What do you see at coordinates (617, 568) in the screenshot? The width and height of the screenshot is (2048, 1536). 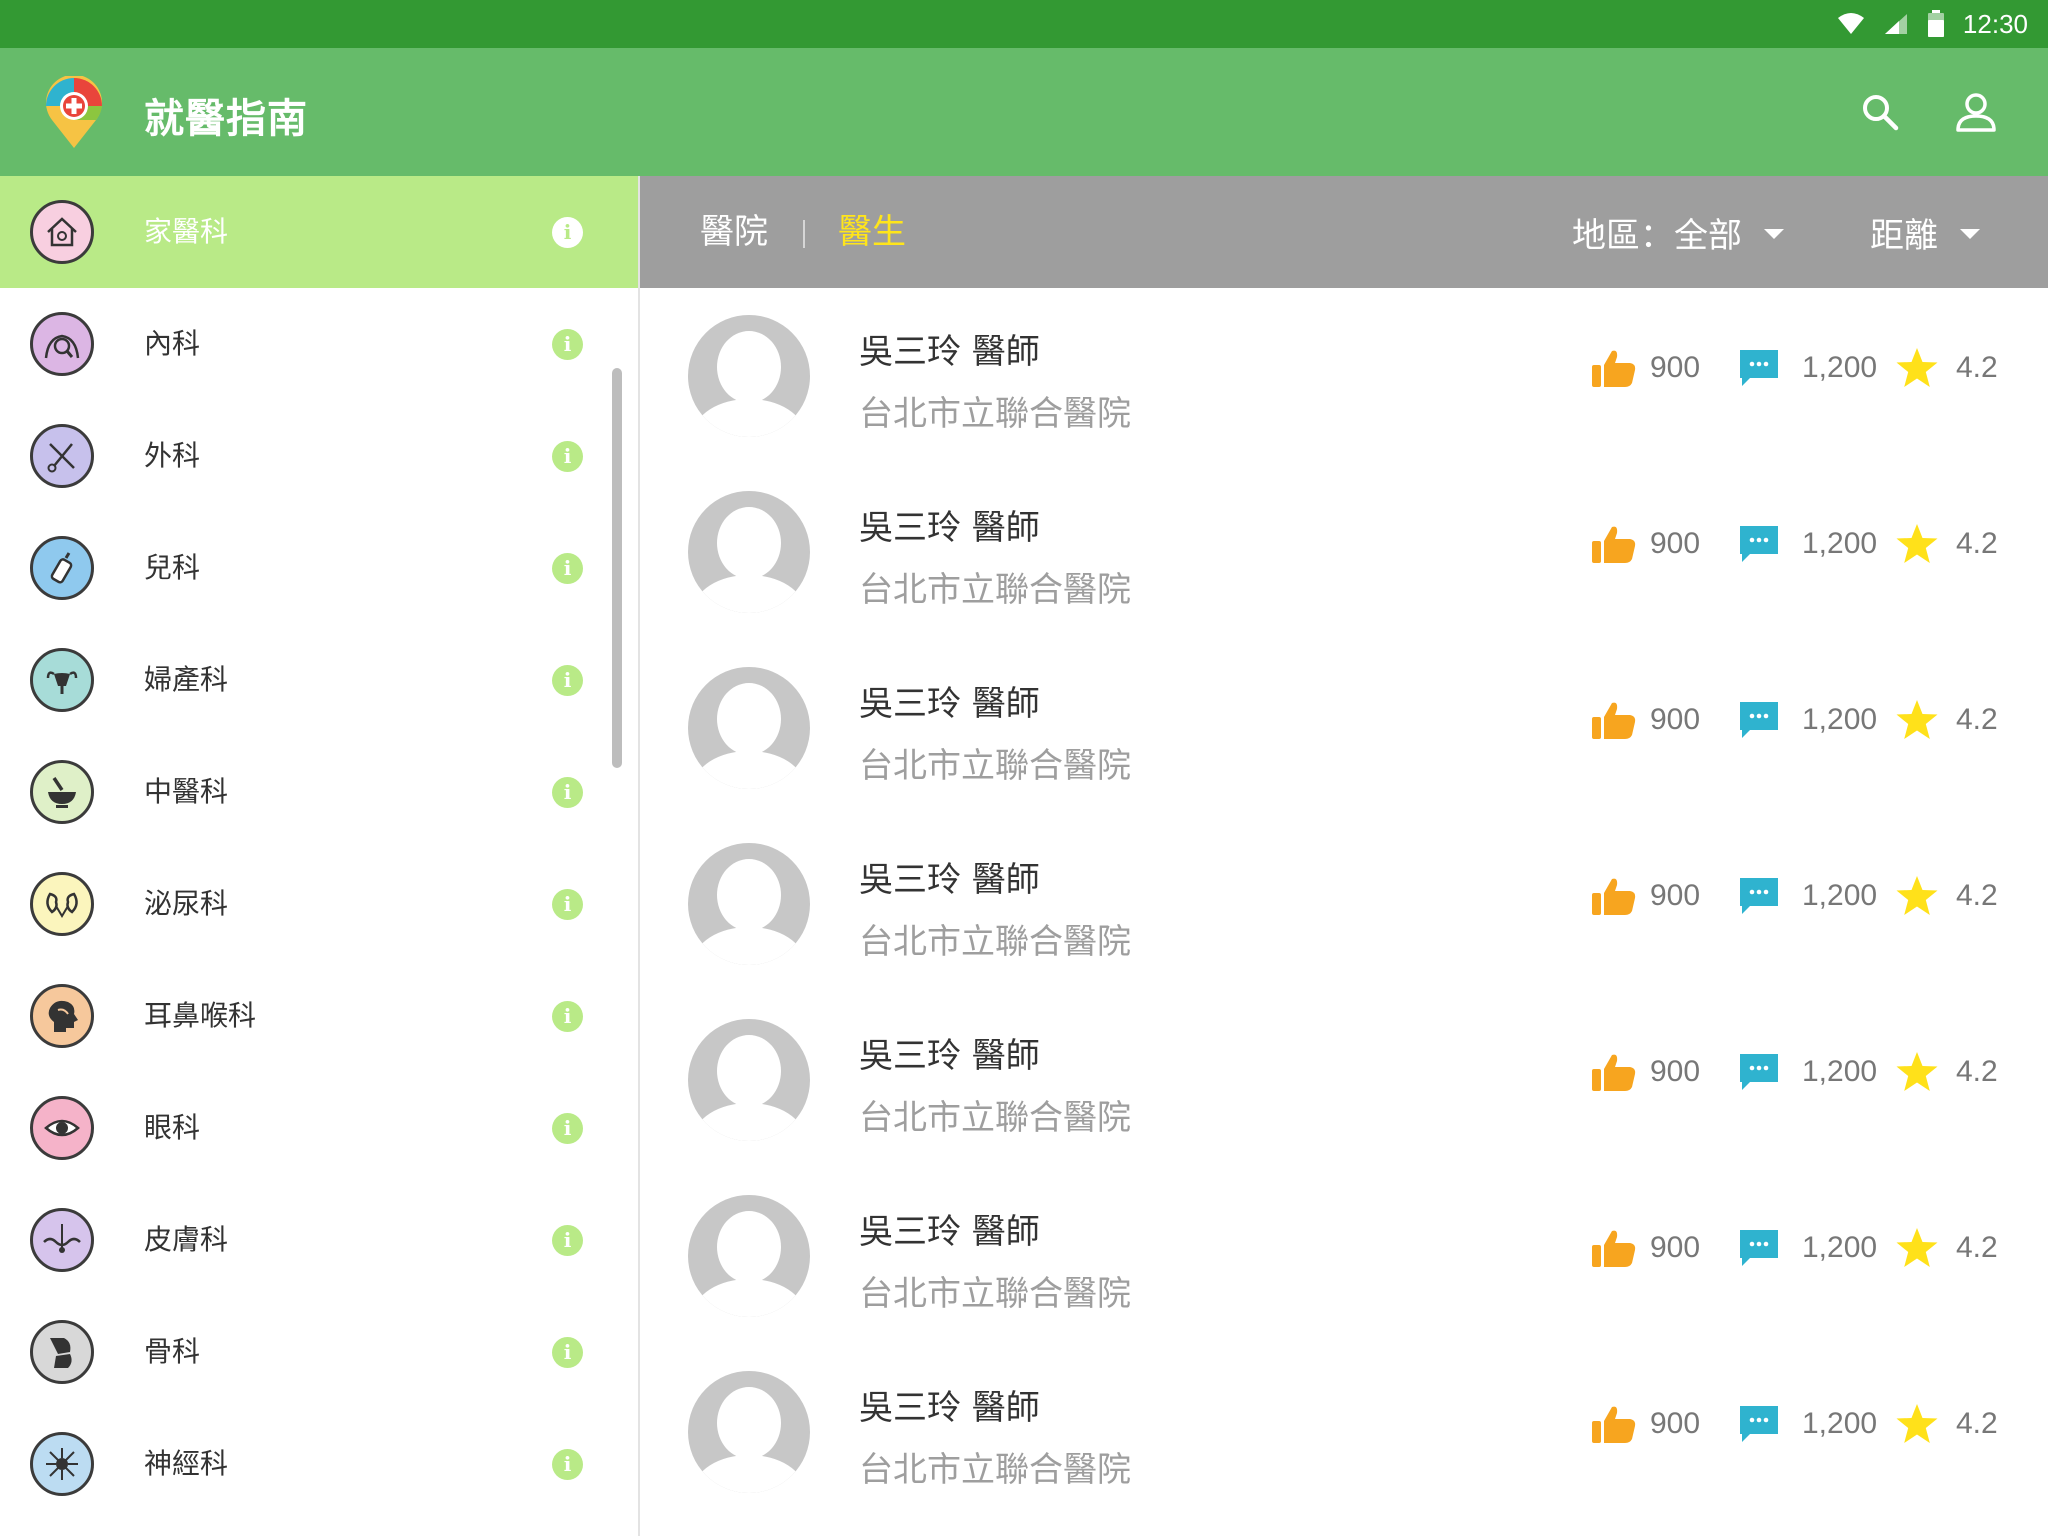 I see `sidebar-scrollbar` at bounding box center [617, 568].